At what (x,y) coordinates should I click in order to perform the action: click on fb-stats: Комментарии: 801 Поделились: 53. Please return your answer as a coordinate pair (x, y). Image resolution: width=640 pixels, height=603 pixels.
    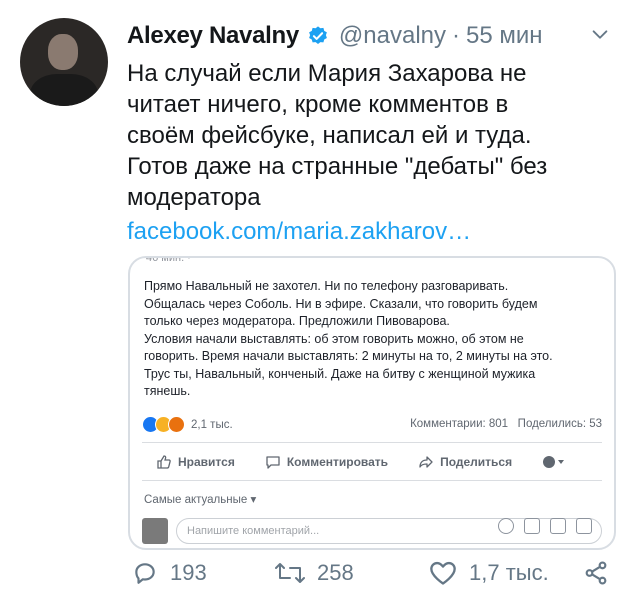
    Looking at the image, I should click on (506, 424).